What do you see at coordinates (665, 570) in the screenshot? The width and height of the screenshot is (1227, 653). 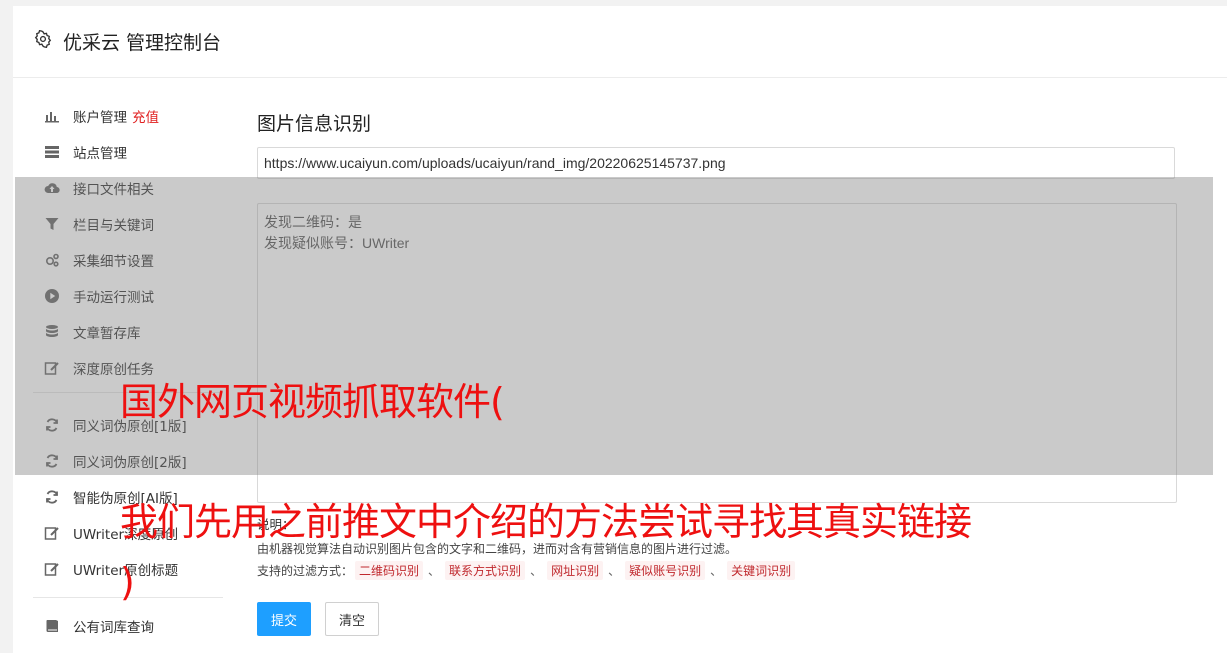 I see `filter-tag: 疑似账号识别` at bounding box center [665, 570].